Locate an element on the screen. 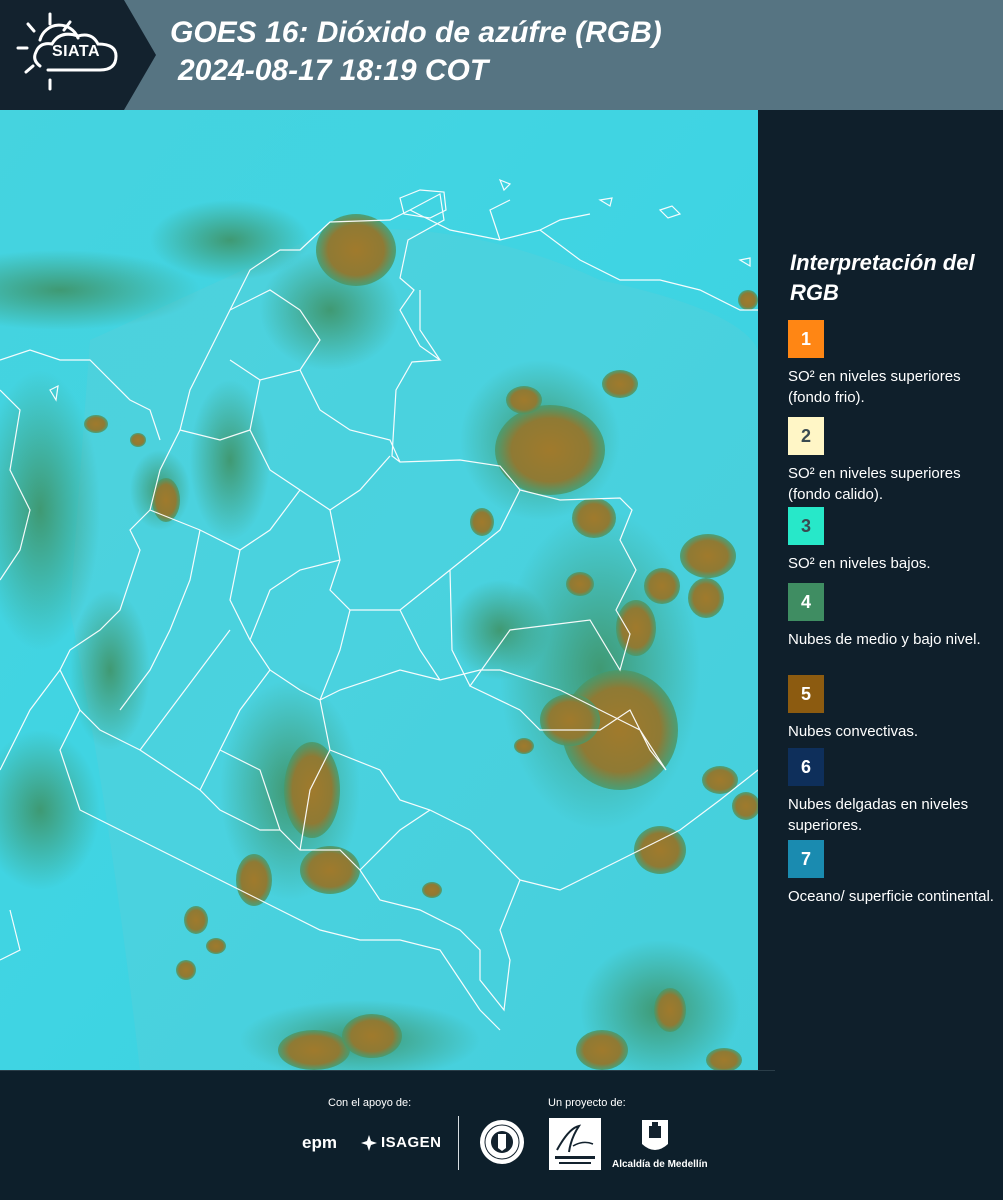  area-metropolitana-logo-icon is located at coordinates (575, 1144).